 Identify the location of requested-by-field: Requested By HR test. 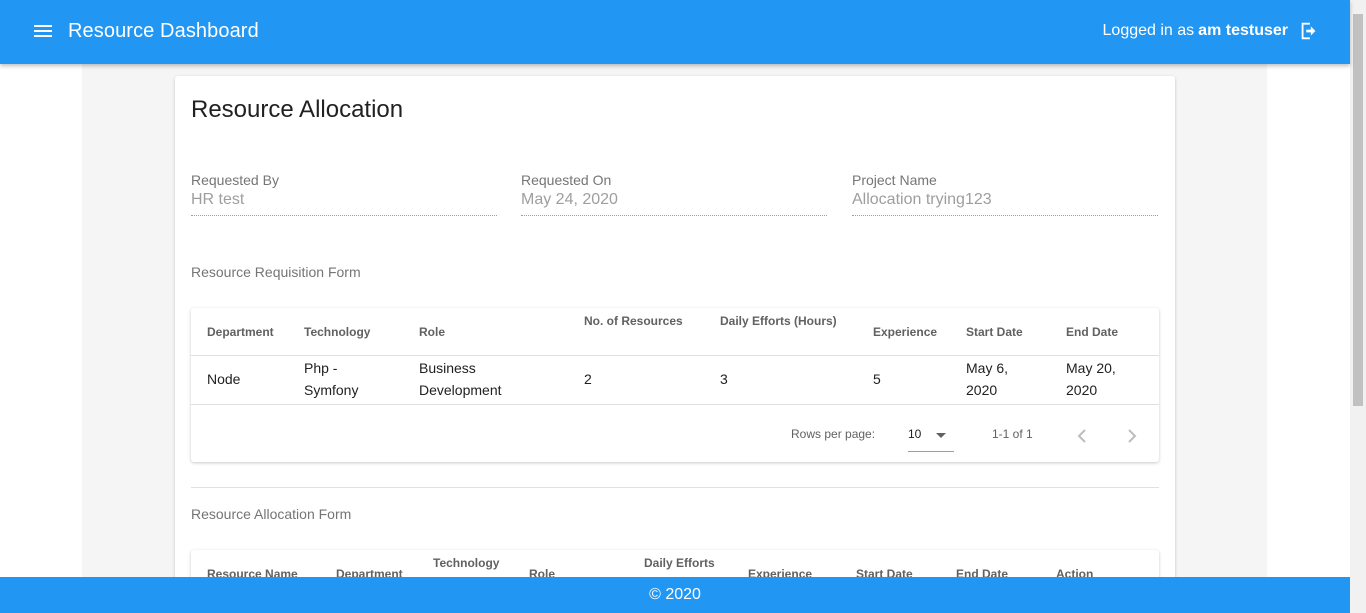
(344, 194).